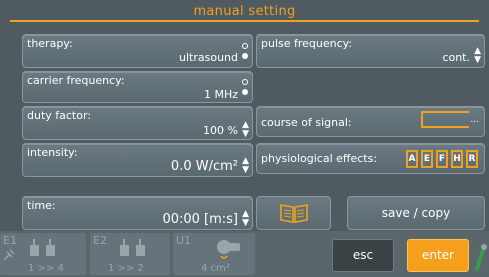 The width and height of the screenshot is (489, 277). Describe the element at coordinates (457, 159) in the screenshot. I see `effect-letter: H` at that location.